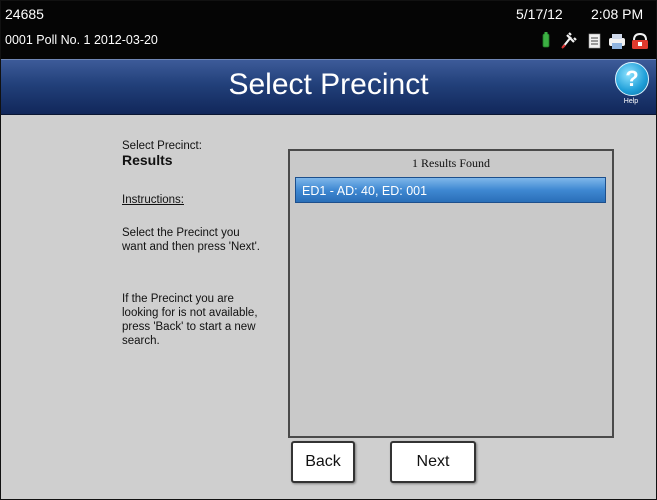 This screenshot has width=657, height=500. I want to click on status-icons, so click(595, 40).